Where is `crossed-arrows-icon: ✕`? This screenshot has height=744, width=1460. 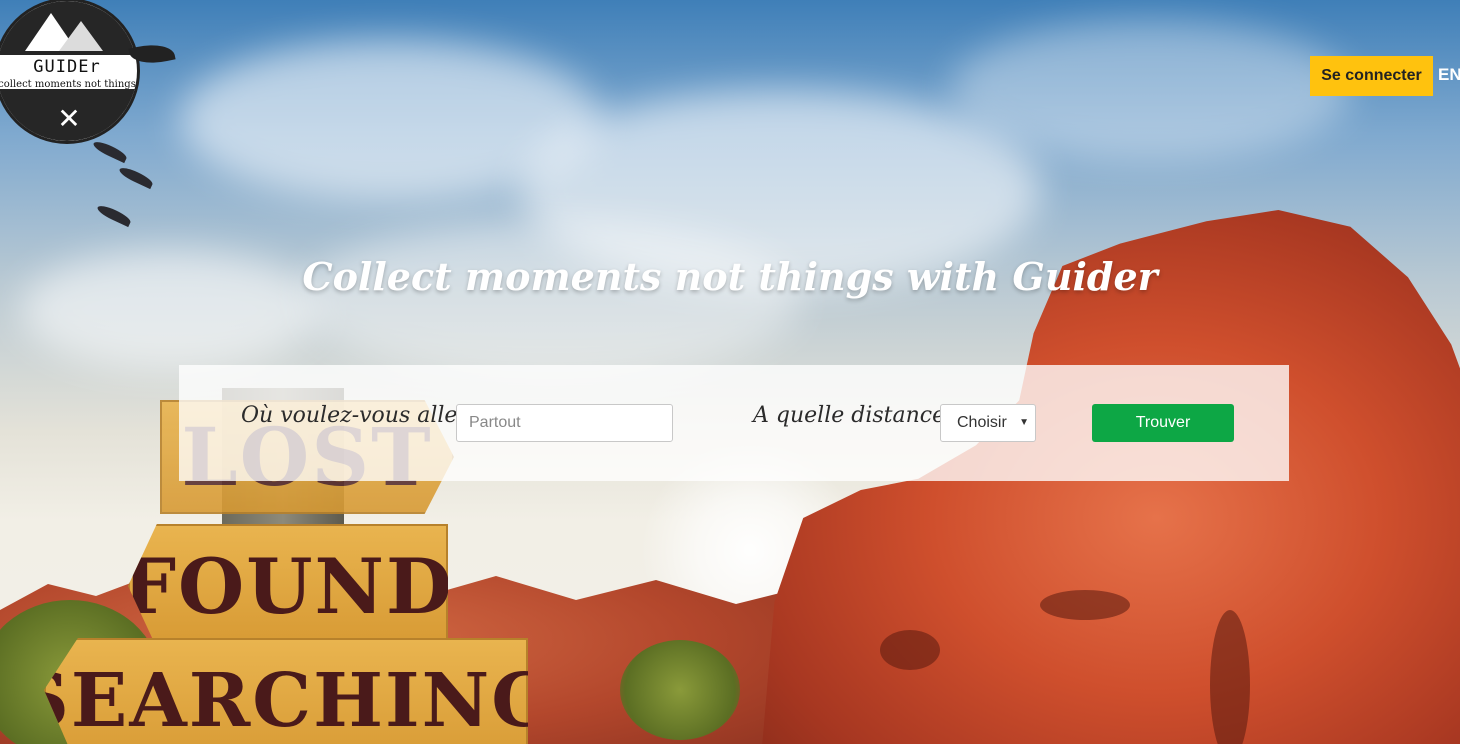
crossed-arrows-icon: ✕ is located at coordinates (69, 118).